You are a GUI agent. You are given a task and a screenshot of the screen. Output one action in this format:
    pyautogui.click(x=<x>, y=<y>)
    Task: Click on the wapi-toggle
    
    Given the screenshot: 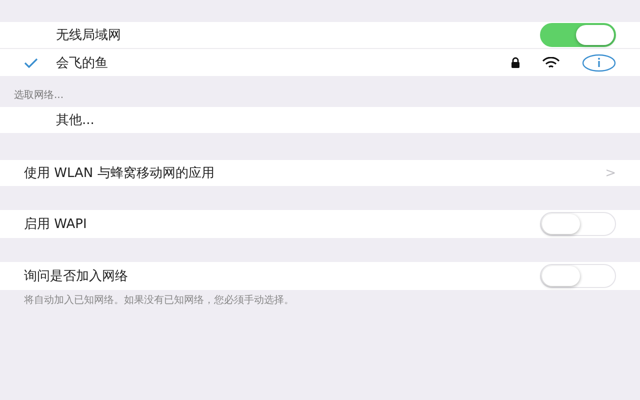 What is the action you would take?
    pyautogui.click(x=578, y=224)
    